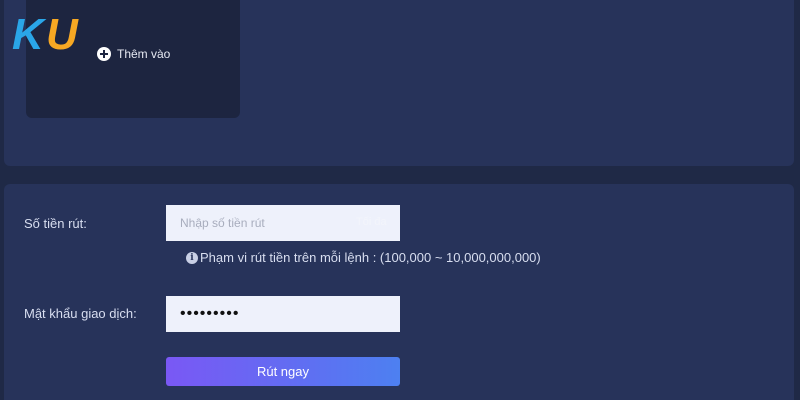  I want to click on ku-logo-u: U, so click(62, 34).